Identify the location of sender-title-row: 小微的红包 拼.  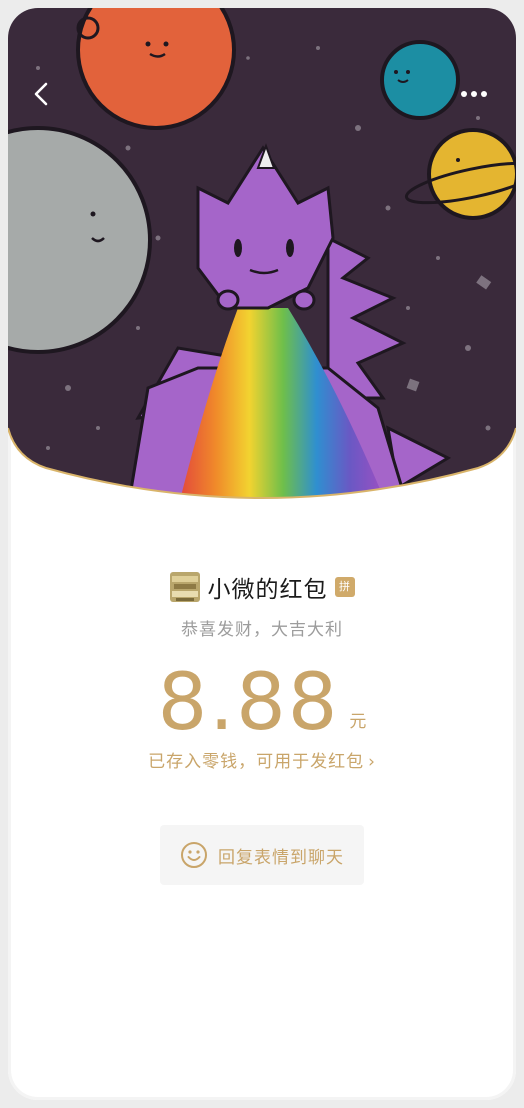
(262, 587).